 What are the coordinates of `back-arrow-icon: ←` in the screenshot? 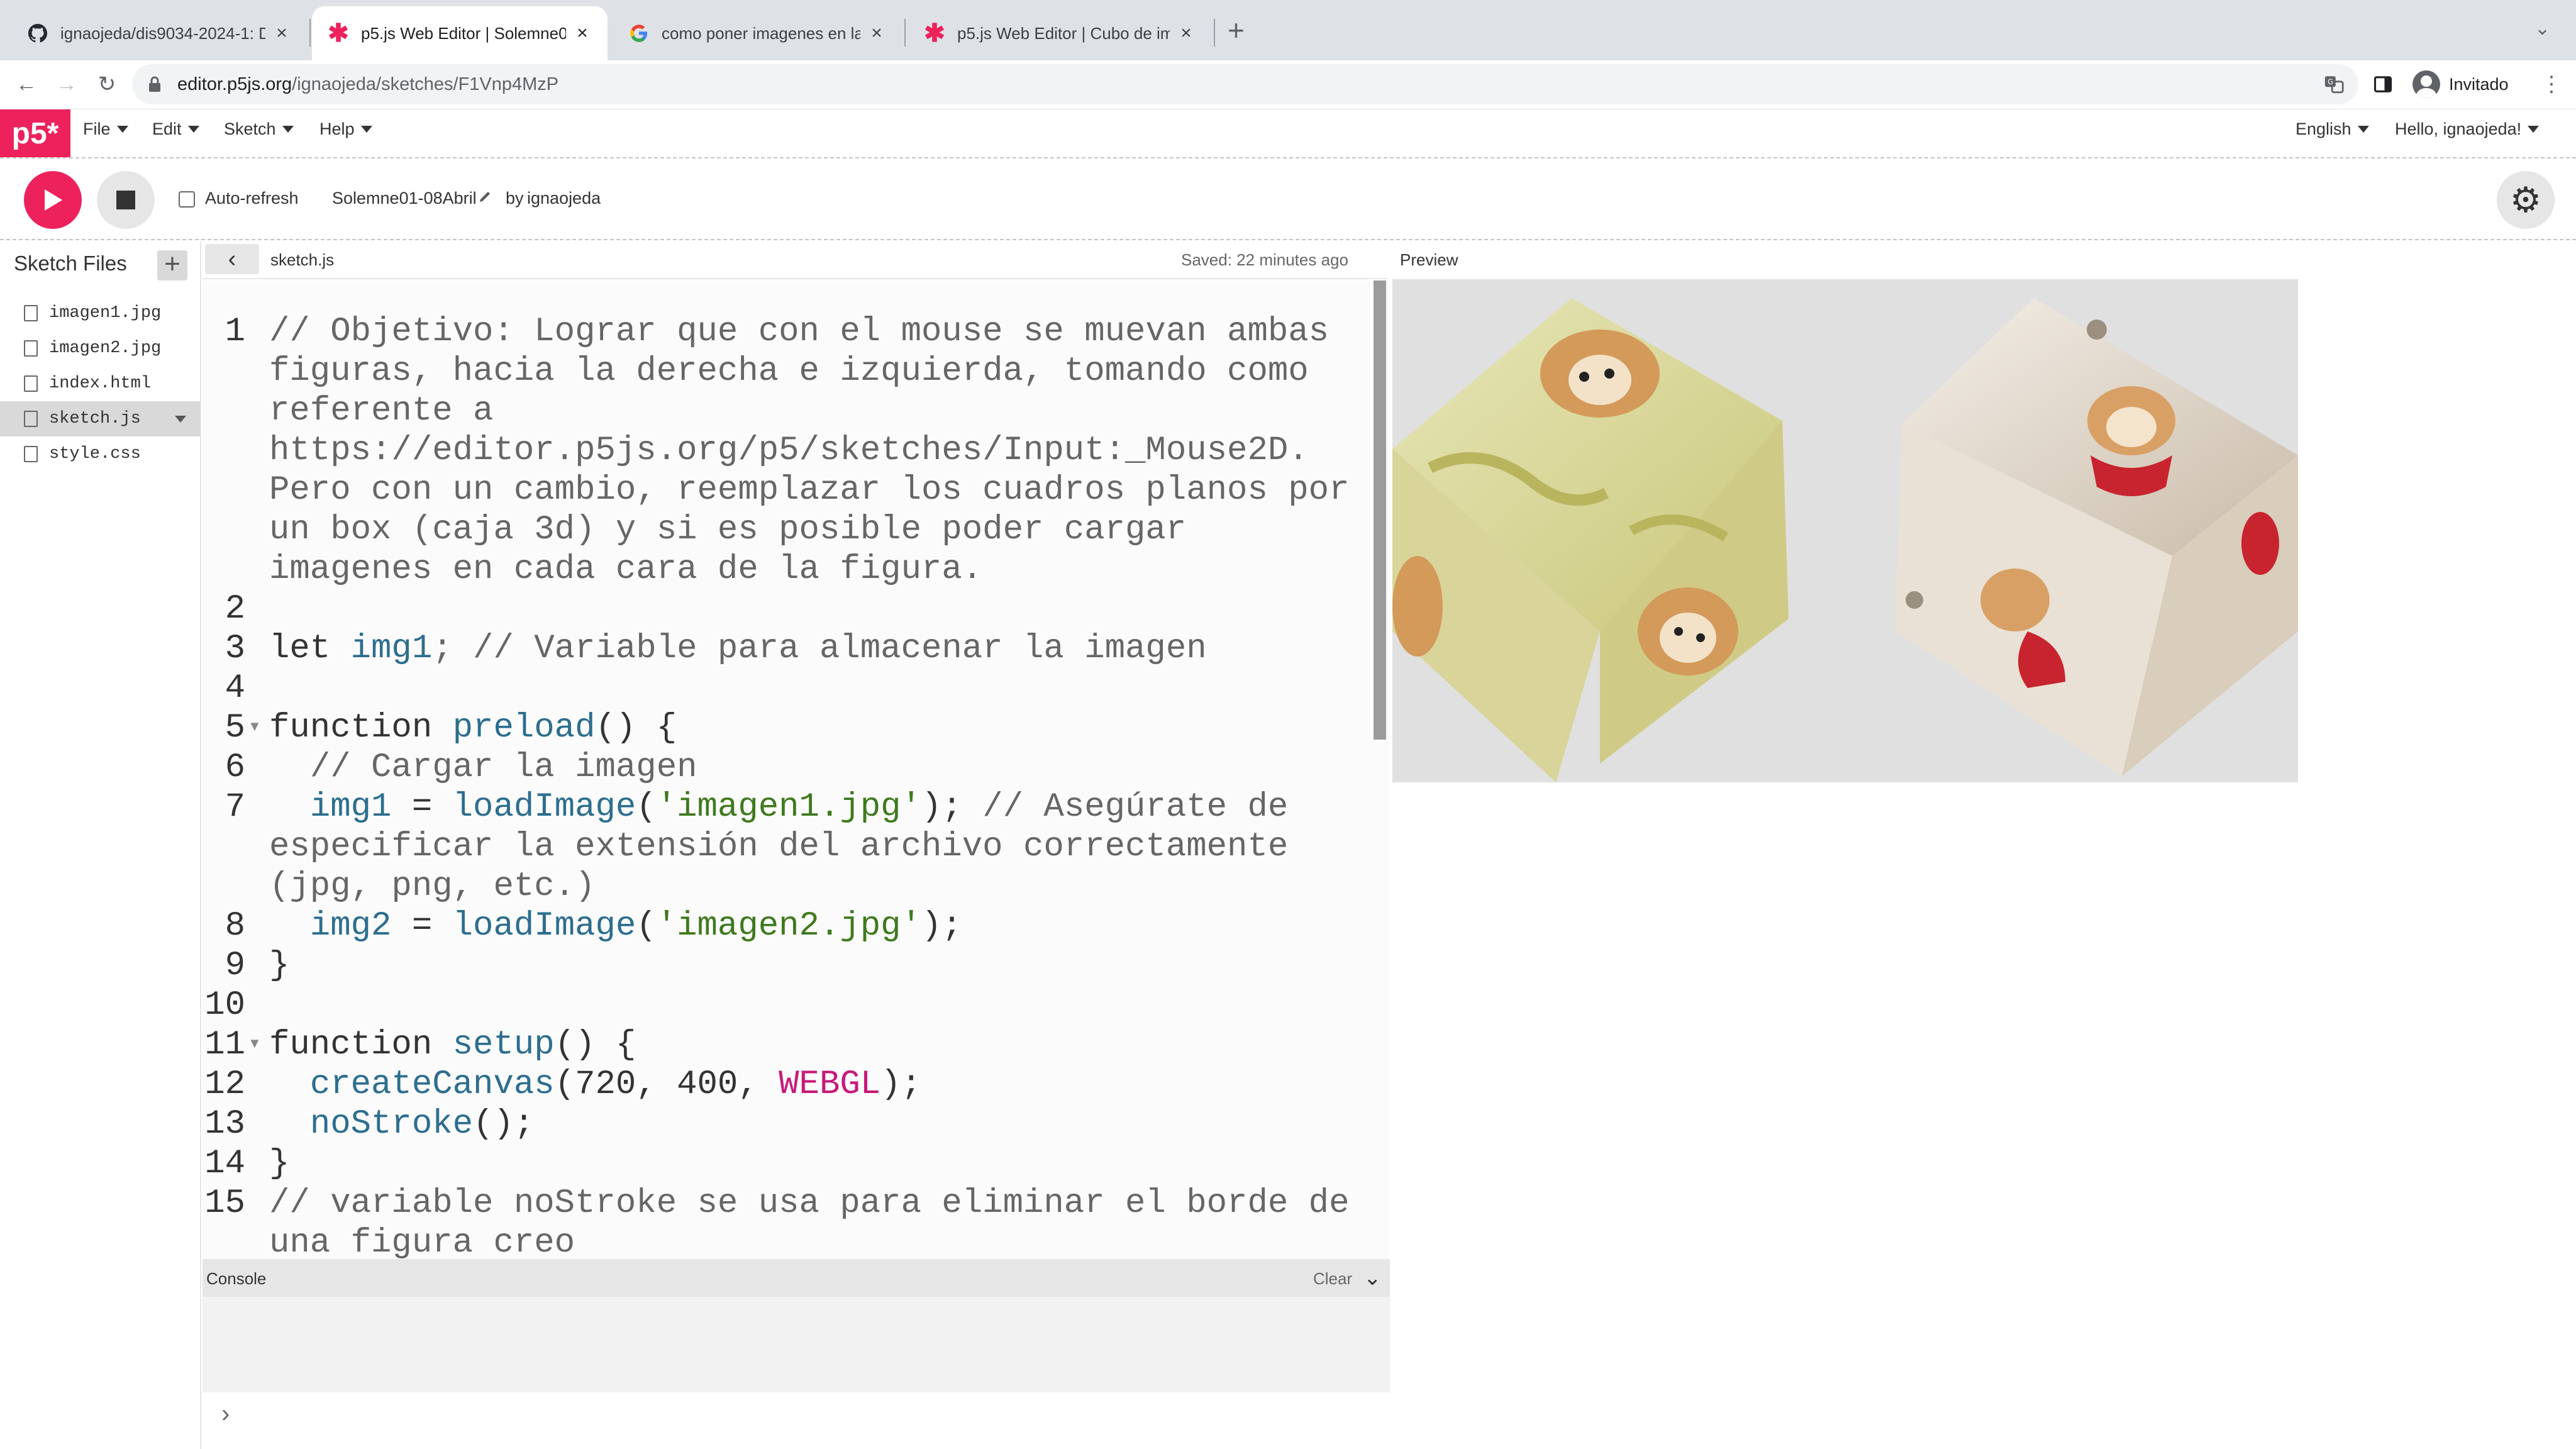 It's located at (26, 84).